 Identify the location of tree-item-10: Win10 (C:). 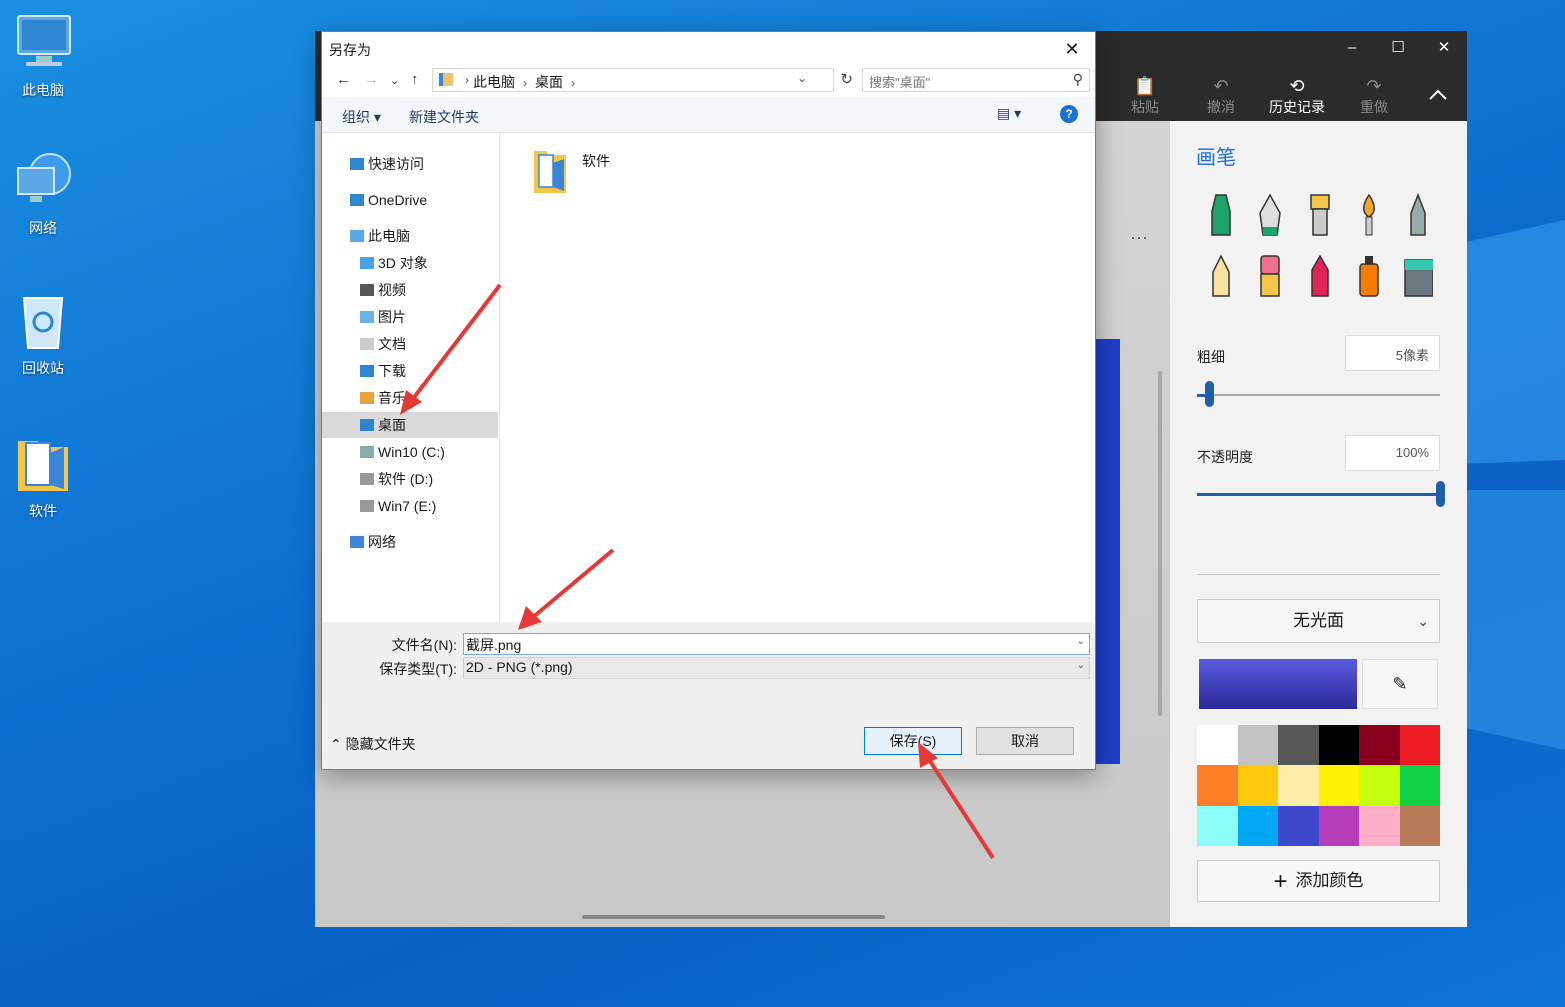
(410, 452).